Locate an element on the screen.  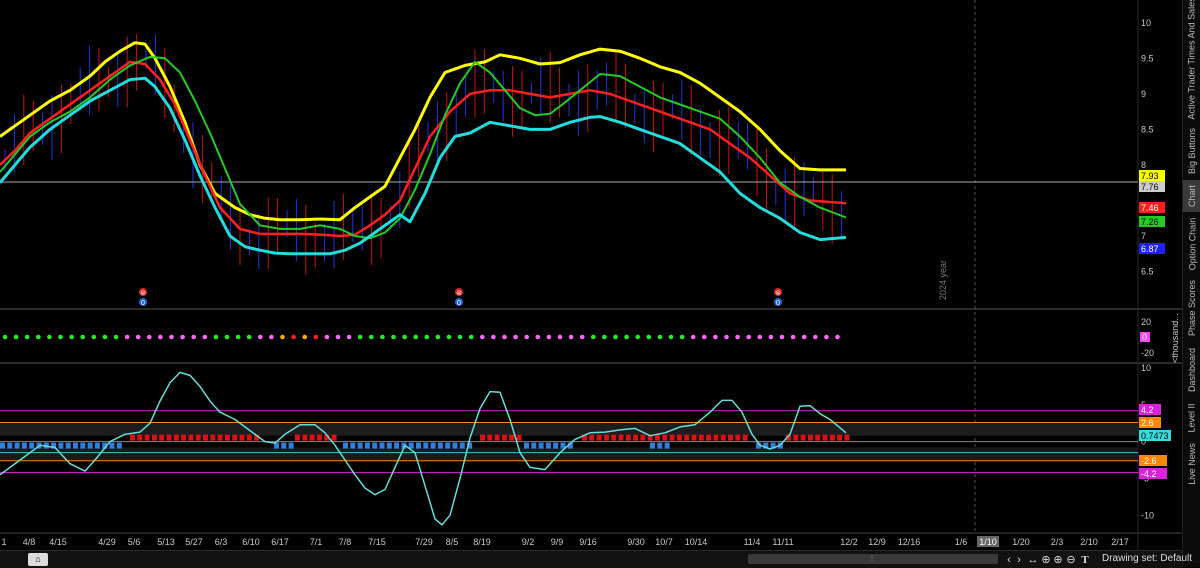
osc-y-tick-label: -10 is located at coordinates (1147, 515).